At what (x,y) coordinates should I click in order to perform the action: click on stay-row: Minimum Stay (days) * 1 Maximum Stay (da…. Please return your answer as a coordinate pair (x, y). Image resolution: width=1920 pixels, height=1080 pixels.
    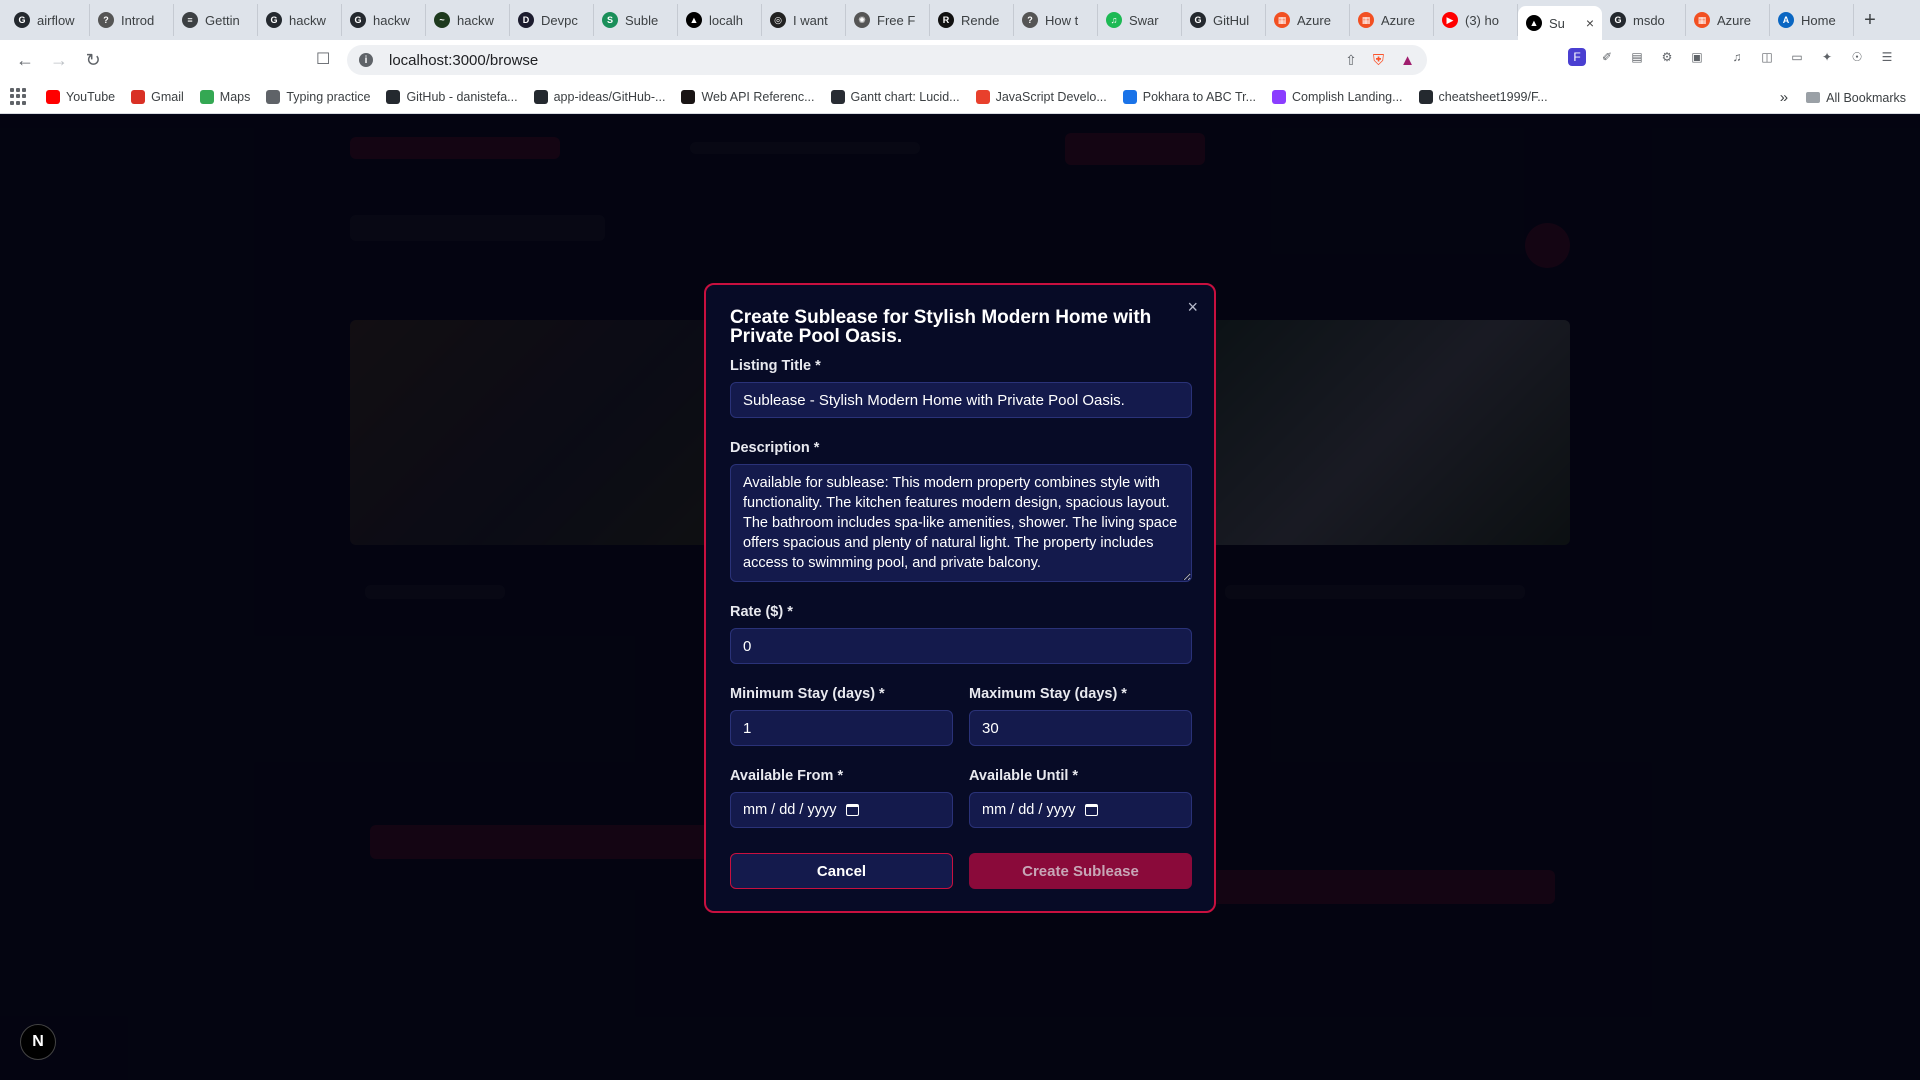
    Looking at the image, I should click on (961, 716).